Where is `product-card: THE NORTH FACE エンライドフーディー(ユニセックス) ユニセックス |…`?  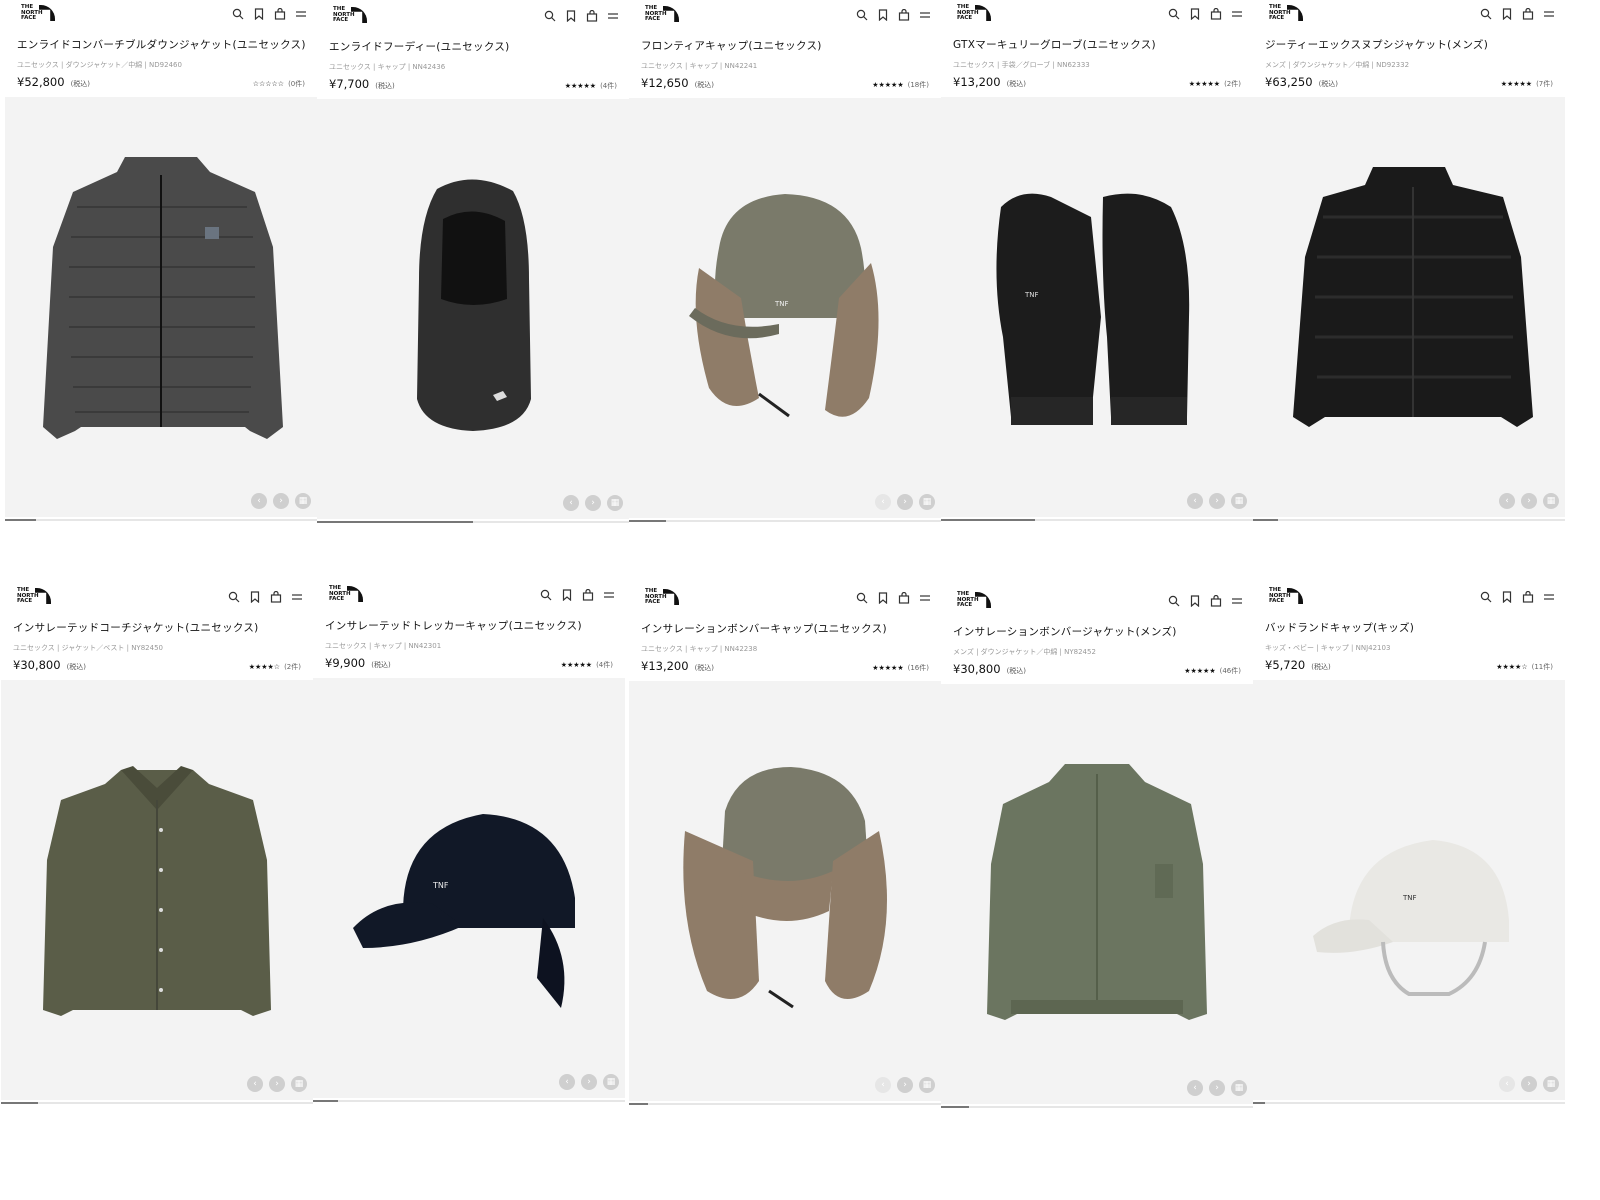
product-card: THE NORTH FACE エンライドフーディー(ユニセックス) ユニセックス |… is located at coordinates (473, 263).